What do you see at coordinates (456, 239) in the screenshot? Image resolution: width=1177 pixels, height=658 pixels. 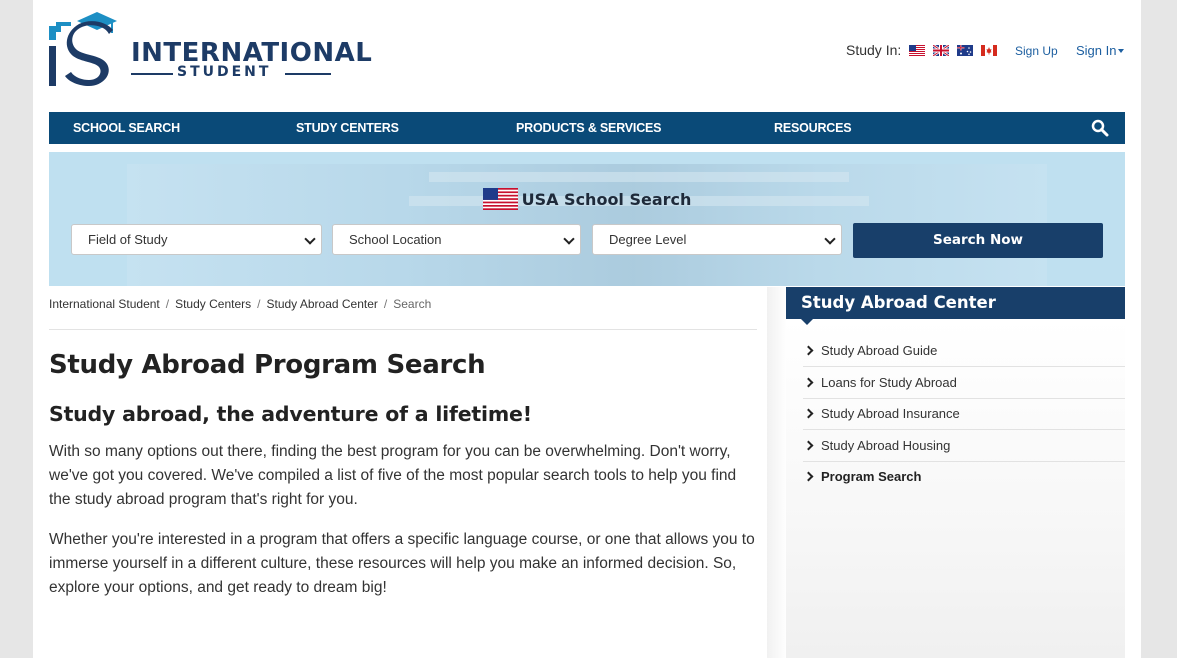 I see `school-location-select: School Location` at bounding box center [456, 239].